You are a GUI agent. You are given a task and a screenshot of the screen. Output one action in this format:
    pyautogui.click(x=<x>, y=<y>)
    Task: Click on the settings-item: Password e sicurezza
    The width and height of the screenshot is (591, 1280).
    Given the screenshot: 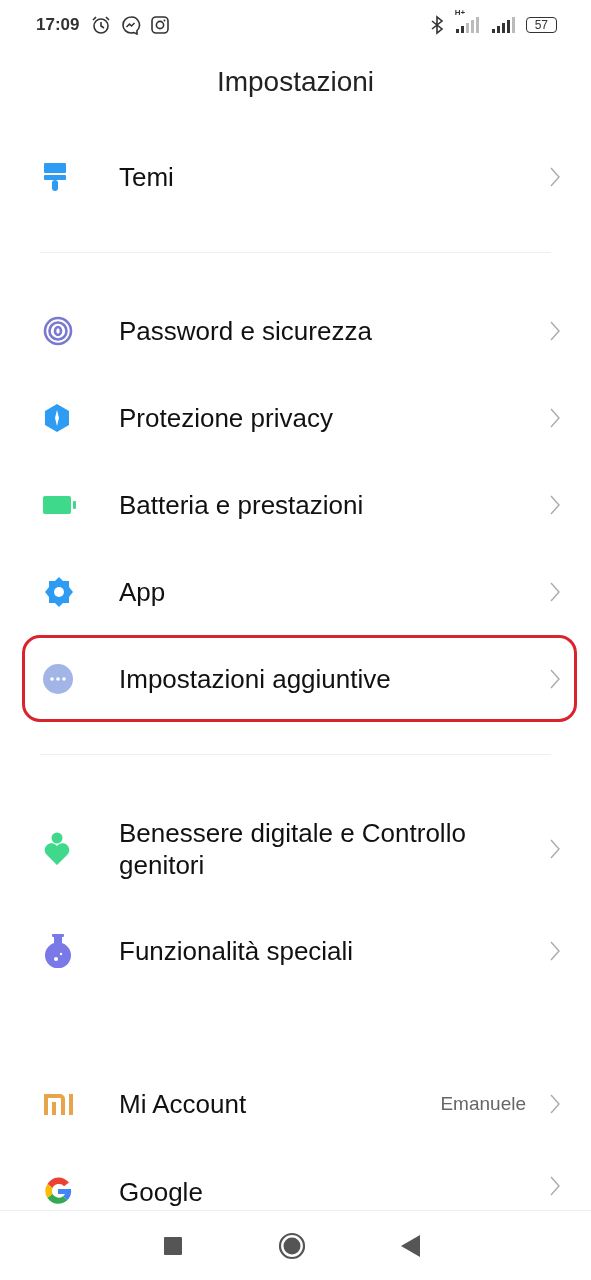 What is the action you would take?
    pyautogui.click(x=299, y=330)
    